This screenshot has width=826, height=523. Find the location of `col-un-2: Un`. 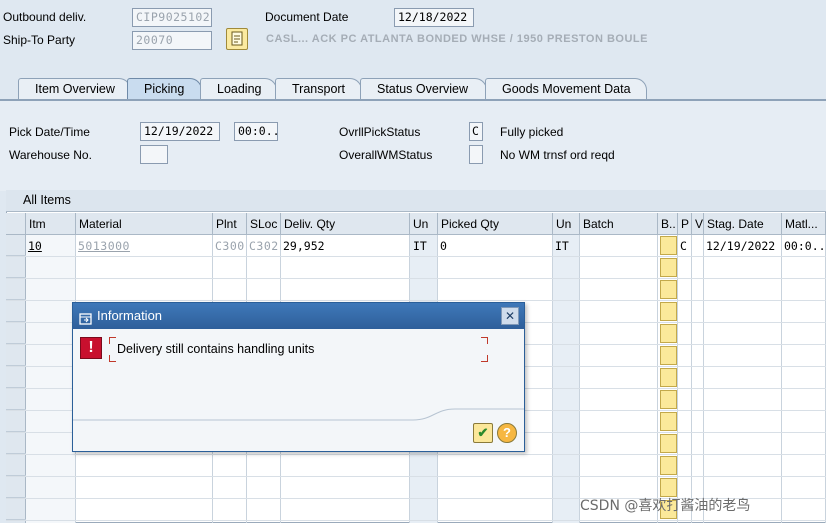

col-un-2: Un is located at coordinates (566, 224).